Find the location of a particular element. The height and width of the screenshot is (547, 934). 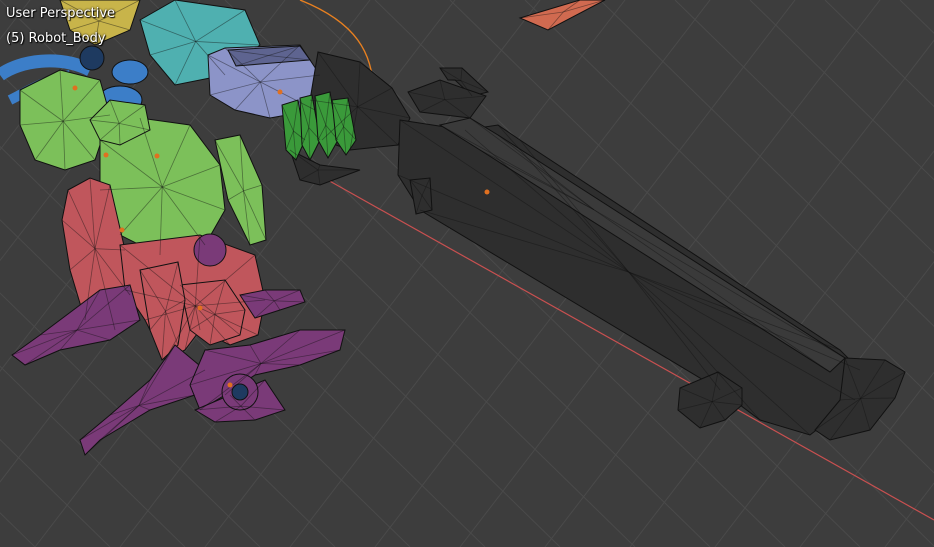

robot-hand-mesh is located at coordinates (319, 126).